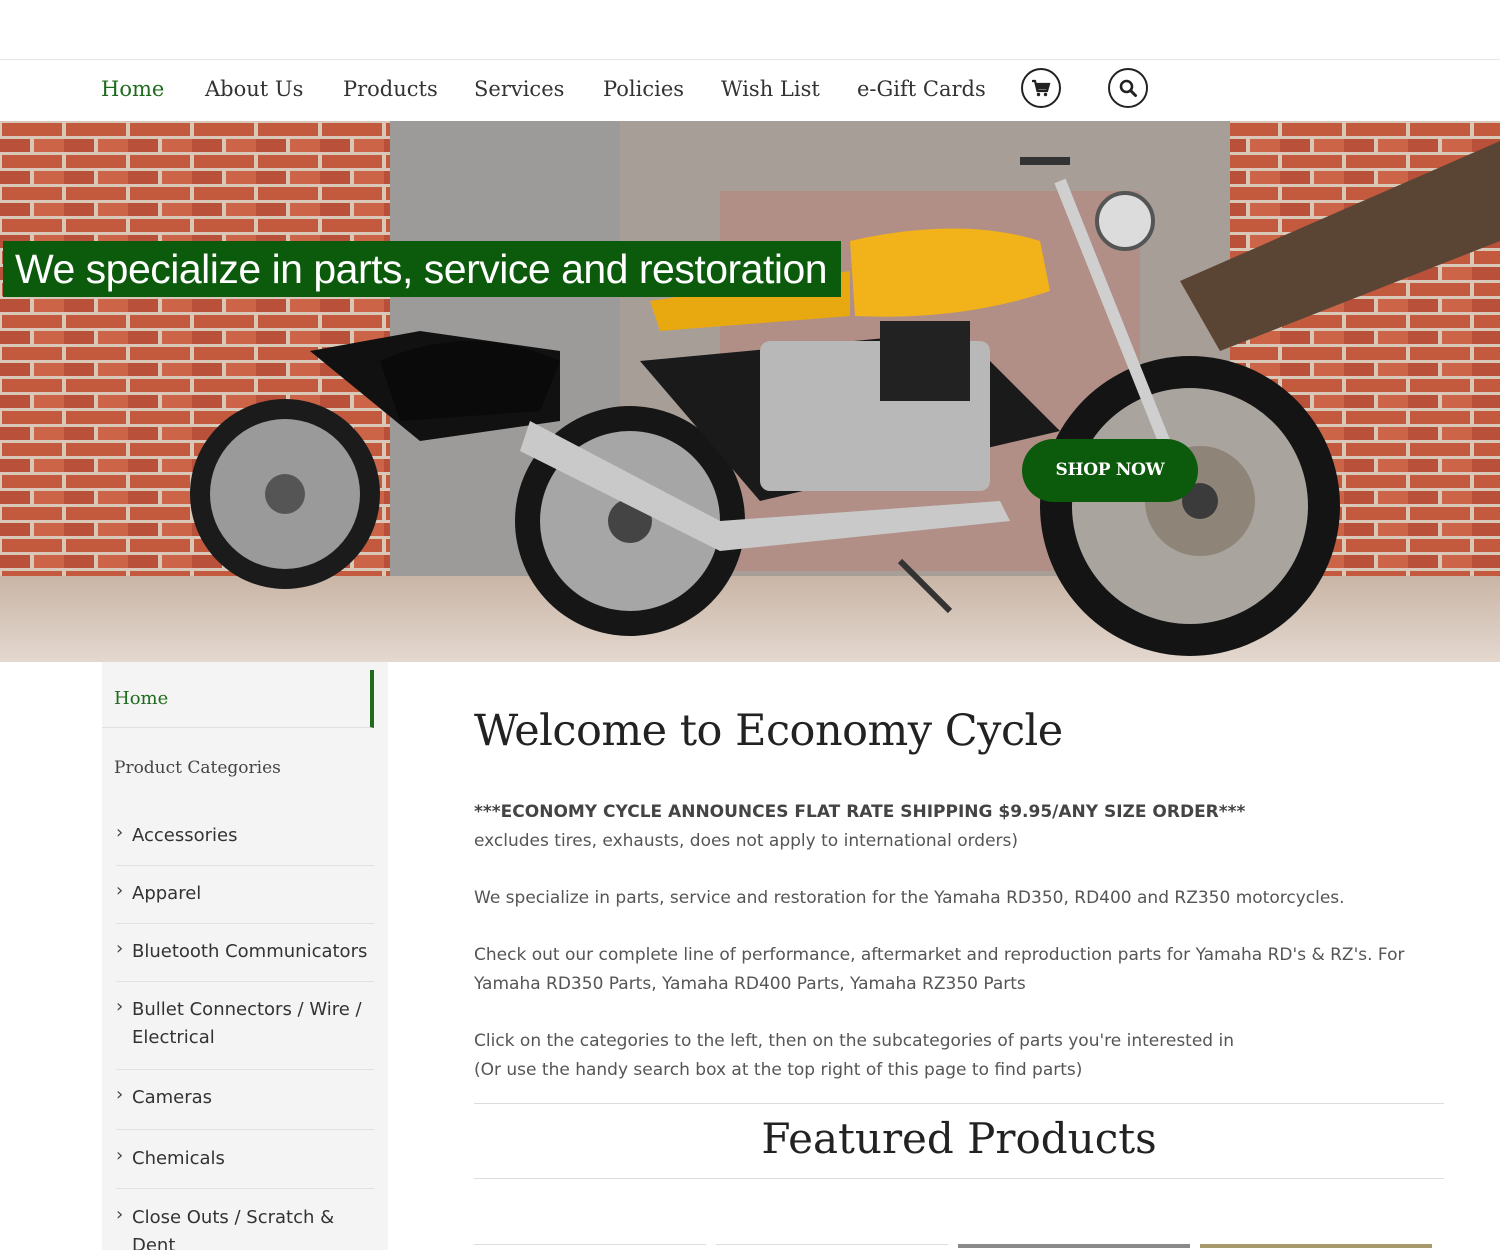 The image size is (1500, 1250). Describe the element at coordinates (178, 1158) in the screenshot. I see `sidebar-item-label: Chemicals` at that location.